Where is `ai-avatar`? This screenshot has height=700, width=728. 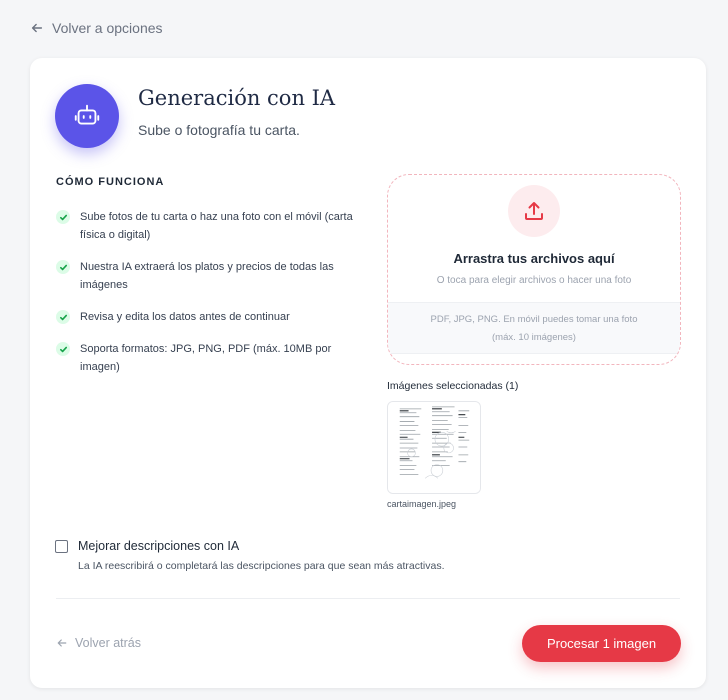
ai-avatar is located at coordinates (87, 116).